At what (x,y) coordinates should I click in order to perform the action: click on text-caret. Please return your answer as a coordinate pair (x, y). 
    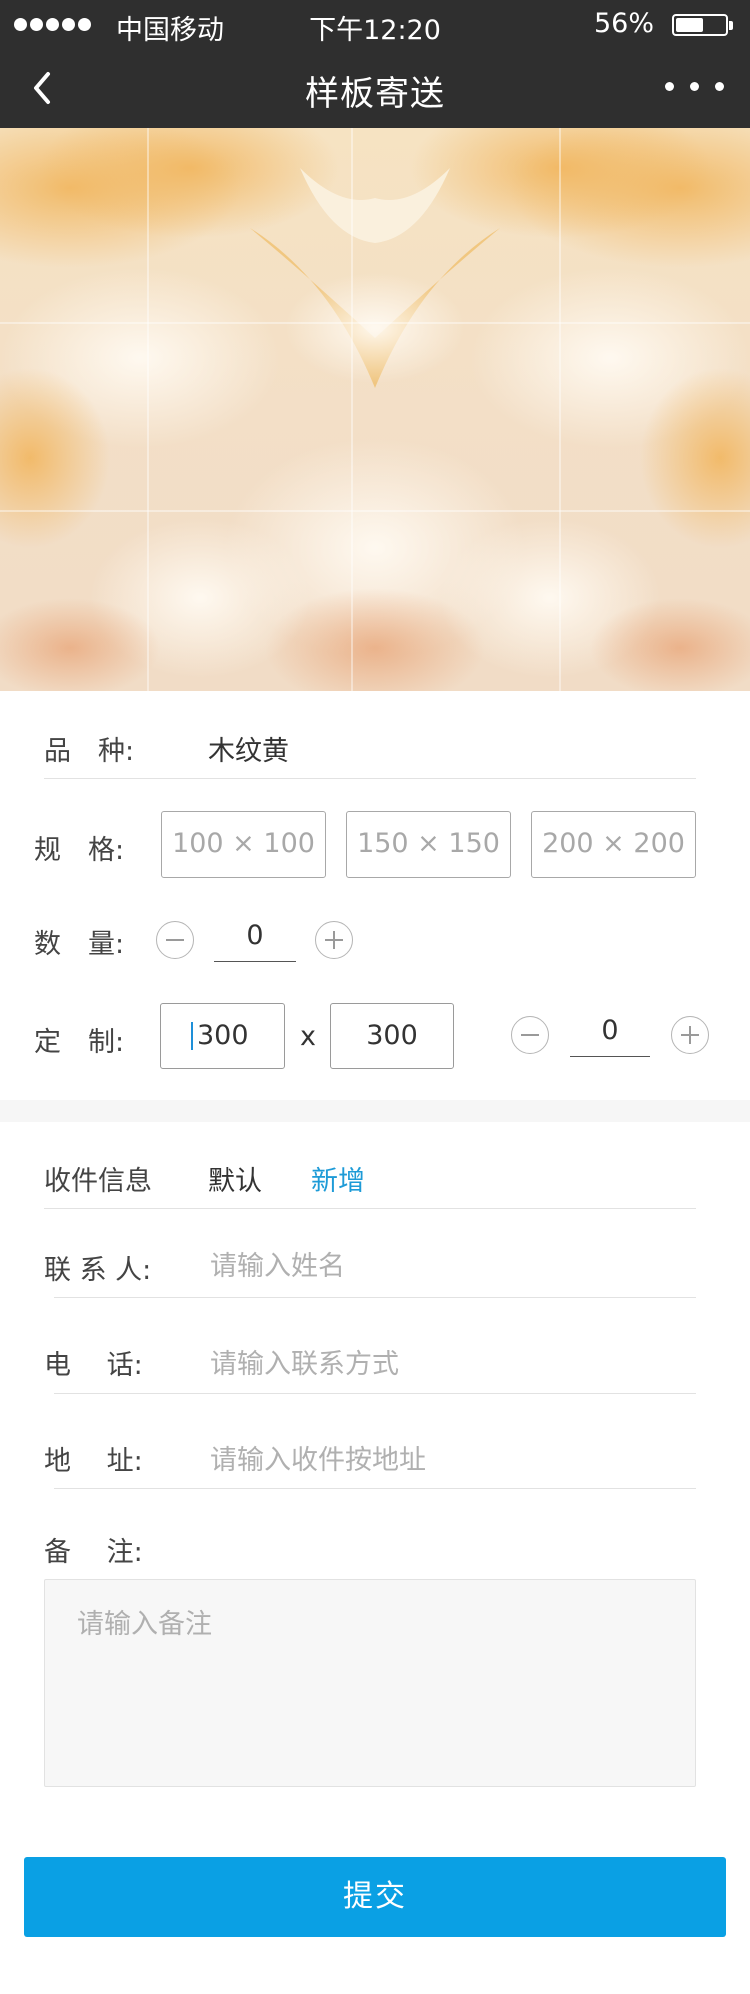
    Looking at the image, I should click on (192, 1036).